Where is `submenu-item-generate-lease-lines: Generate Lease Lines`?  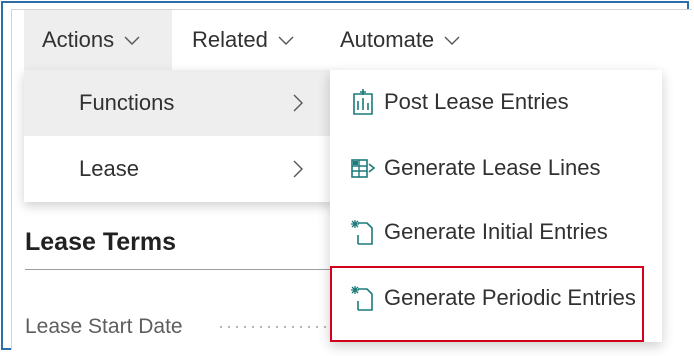 submenu-item-generate-lease-lines: Generate Lease Lines is located at coordinates (496, 168).